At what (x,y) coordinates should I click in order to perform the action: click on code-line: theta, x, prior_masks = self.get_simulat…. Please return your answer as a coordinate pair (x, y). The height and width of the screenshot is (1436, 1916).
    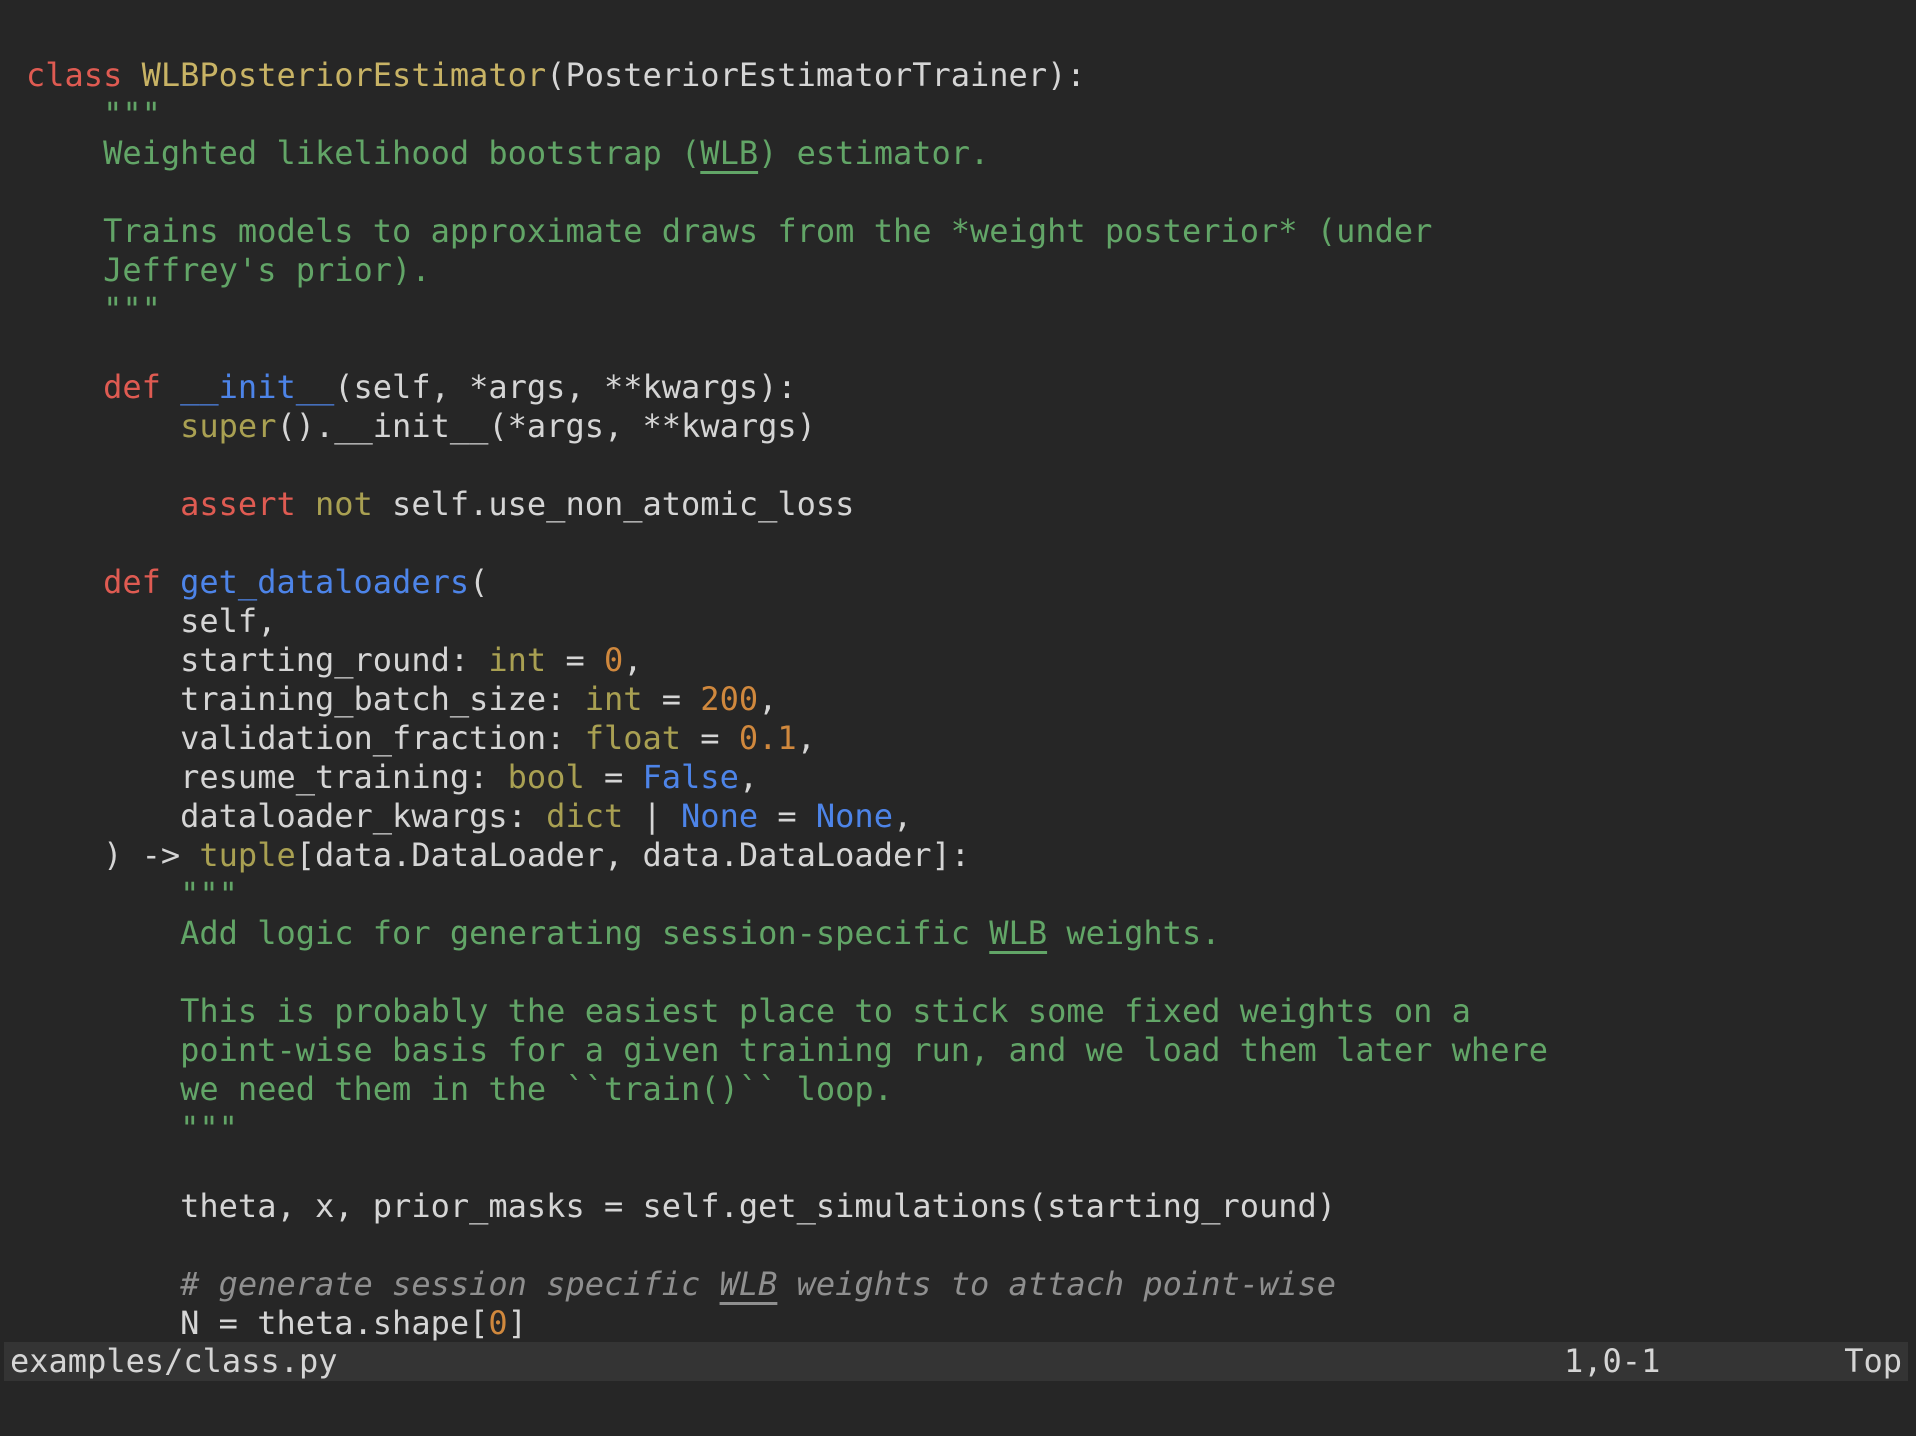
    Looking at the image, I should click on (787, 1206).